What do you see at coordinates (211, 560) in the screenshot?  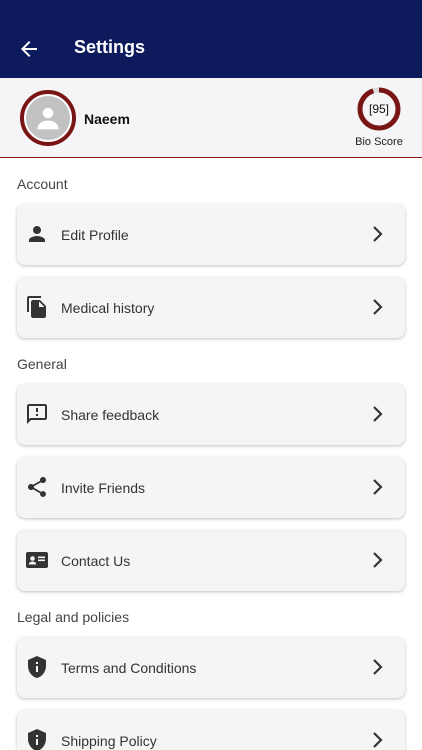 I see `menu-item-contact-us: Contact Us` at bounding box center [211, 560].